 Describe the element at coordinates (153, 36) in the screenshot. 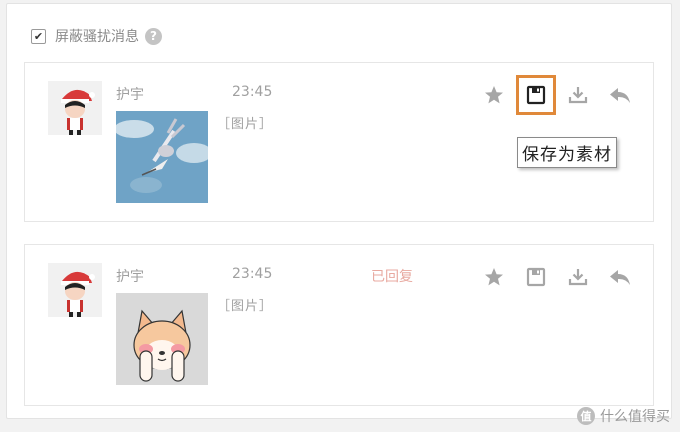

I see `help-icon: ?` at that location.